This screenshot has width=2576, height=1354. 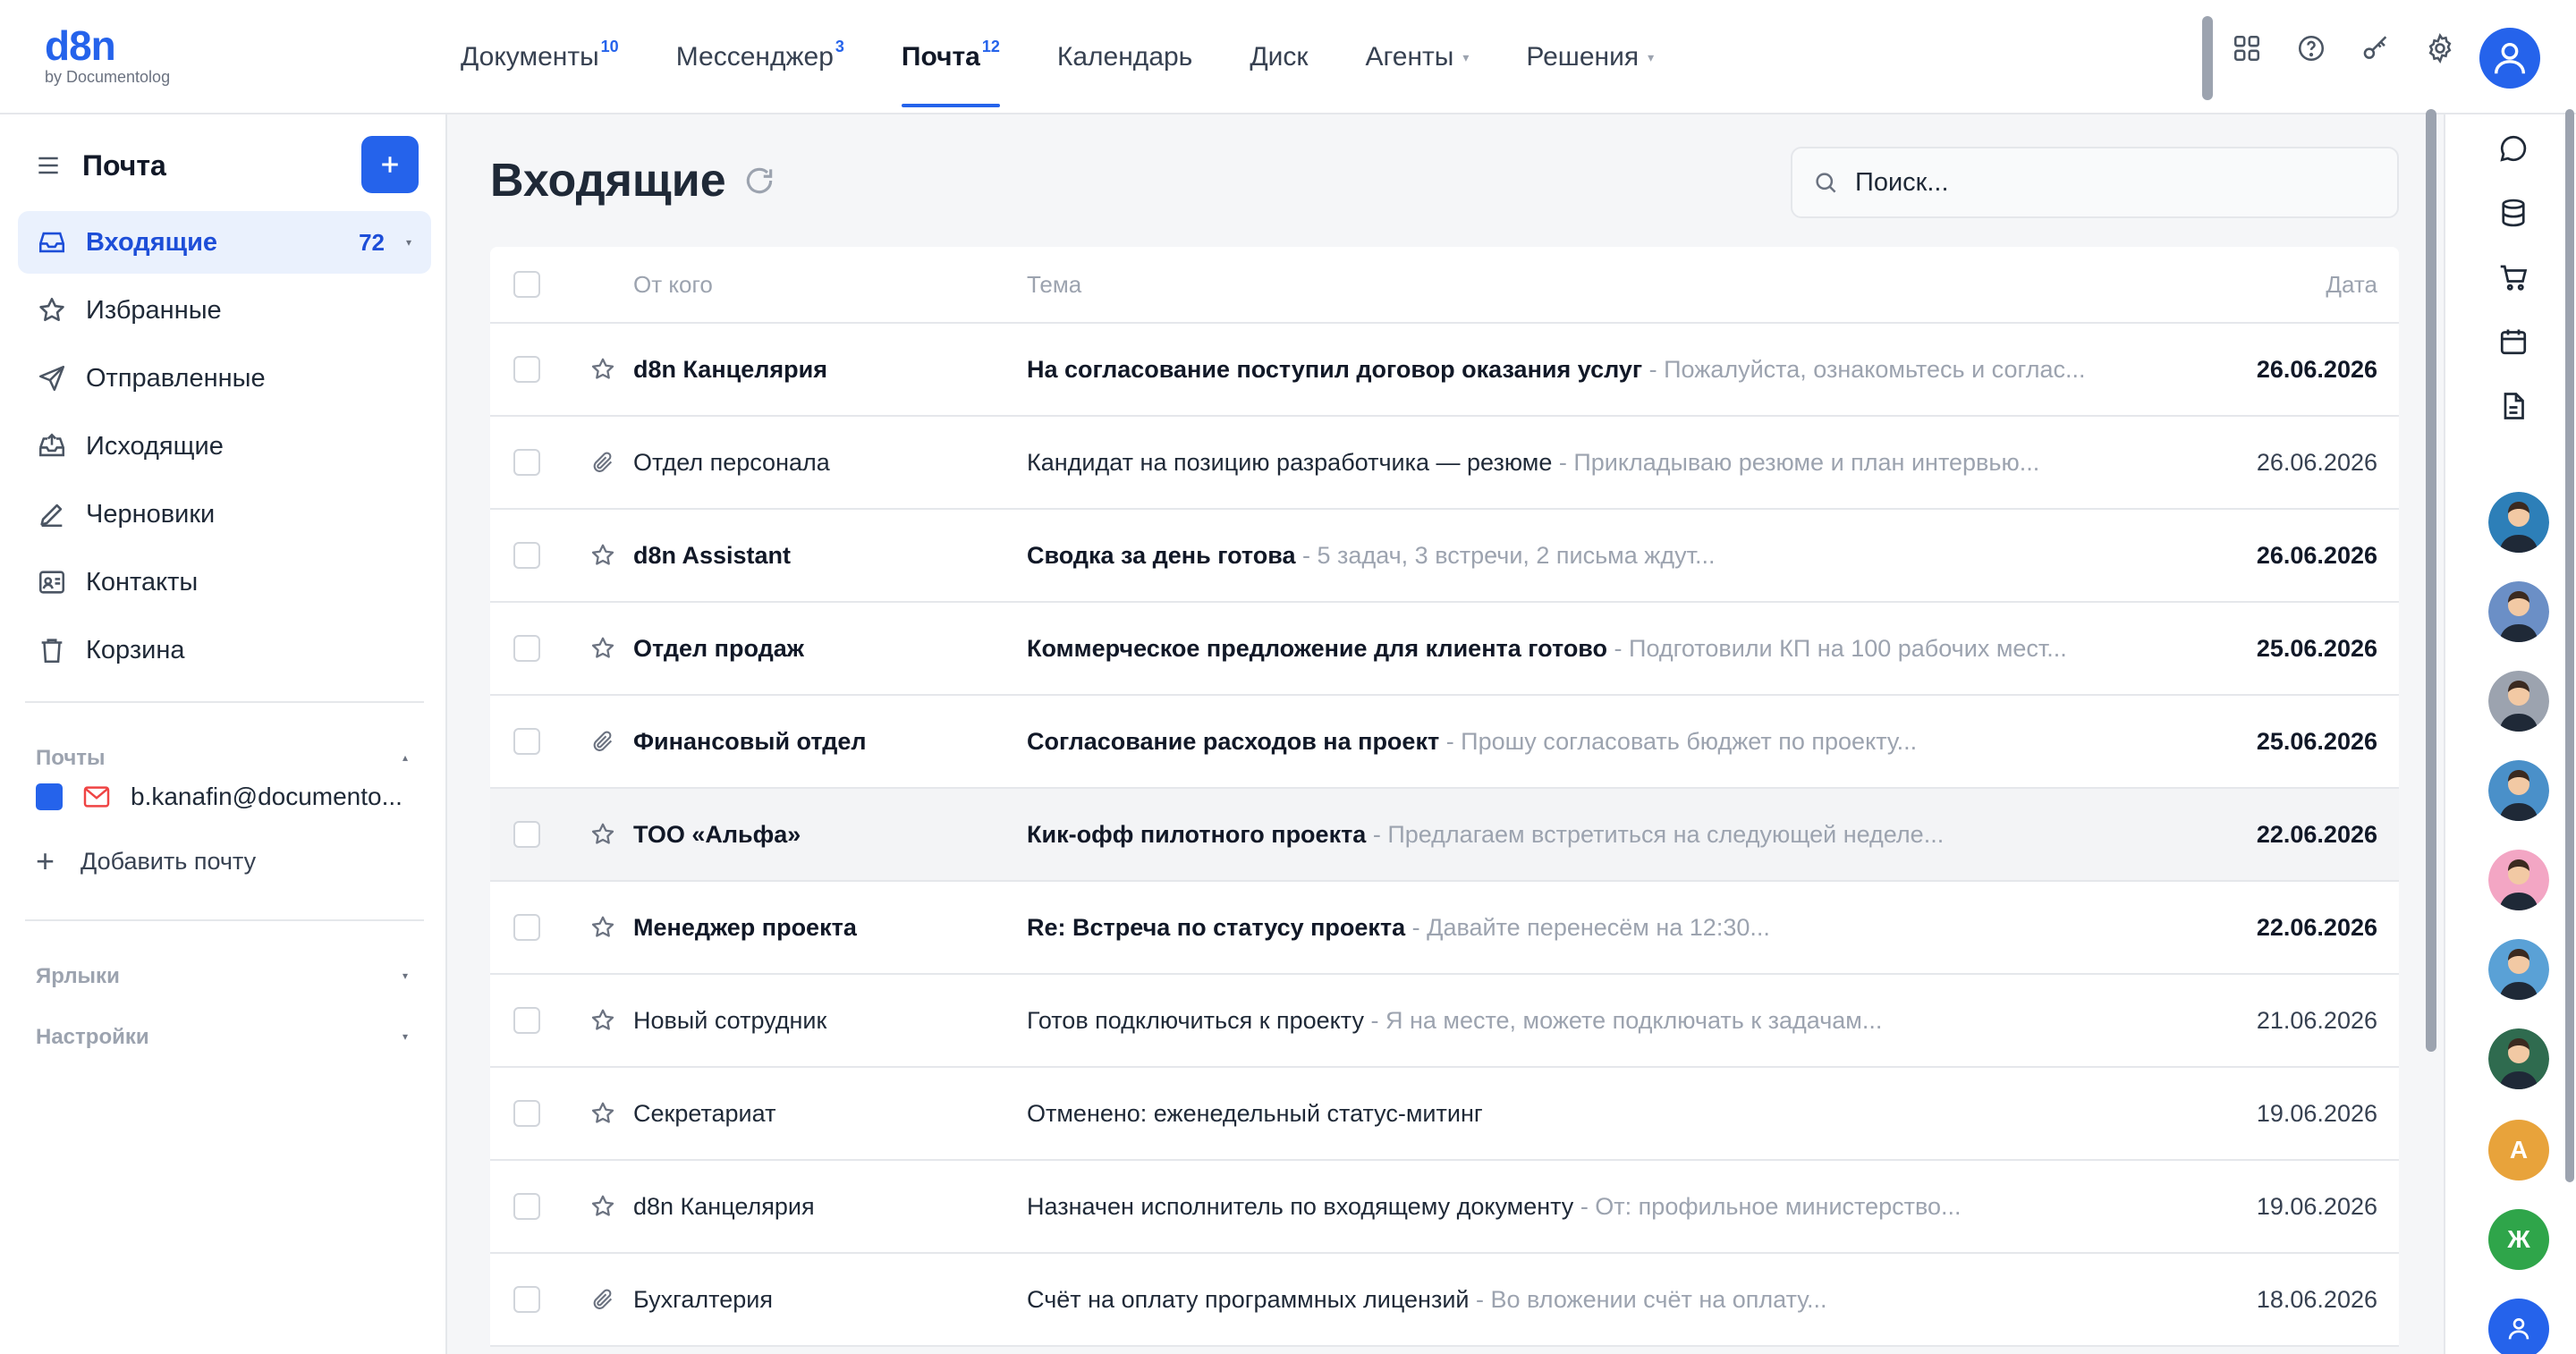 What do you see at coordinates (750, 741) in the screenshot?
I see `email-sender: Финансовый отдел` at bounding box center [750, 741].